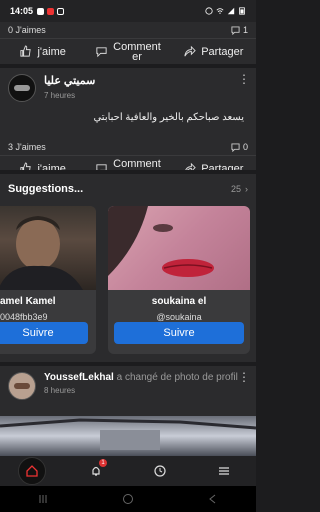 The width and height of the screenshot is (320, 512). I want to click on post-activity: a changé de photo de profil, so click(177, 377).